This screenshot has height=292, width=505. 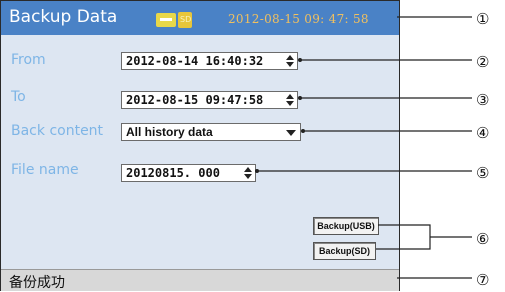 What do you see at coordinates (28, 60) in the screenshot?
I see `from-label: From` at bounding box center [28, 60].